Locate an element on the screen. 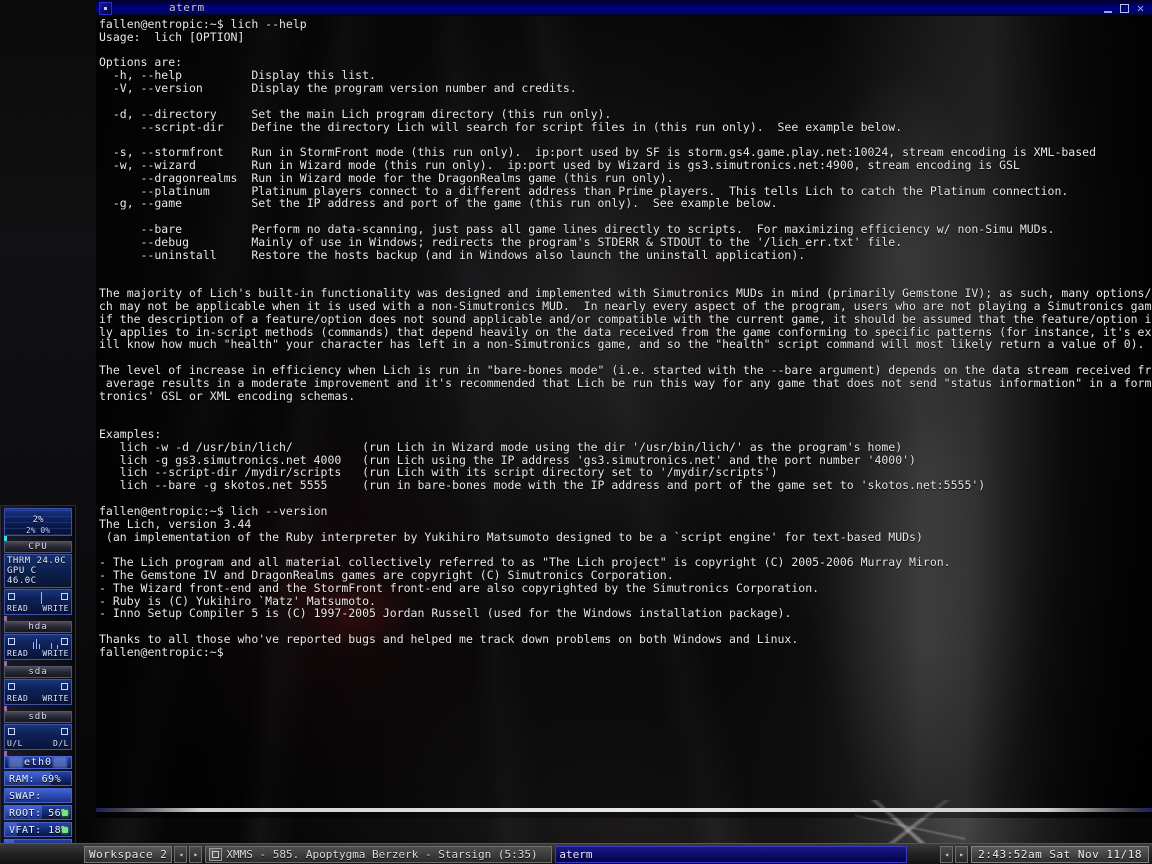 The image size is (1152, 864). meter-ram: RAM: 69% is located at coordinates (38, 778).